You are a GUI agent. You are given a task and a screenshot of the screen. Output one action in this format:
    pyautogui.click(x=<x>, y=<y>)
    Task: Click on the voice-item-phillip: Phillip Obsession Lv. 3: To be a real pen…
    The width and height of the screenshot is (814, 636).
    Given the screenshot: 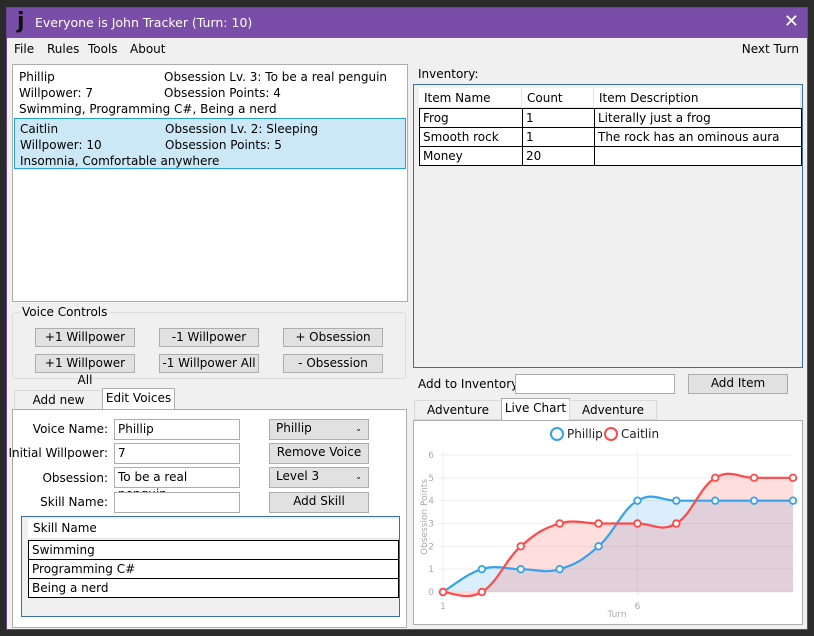 What is the action you would take?
    pyautogui.click(x=210, y=91)
    